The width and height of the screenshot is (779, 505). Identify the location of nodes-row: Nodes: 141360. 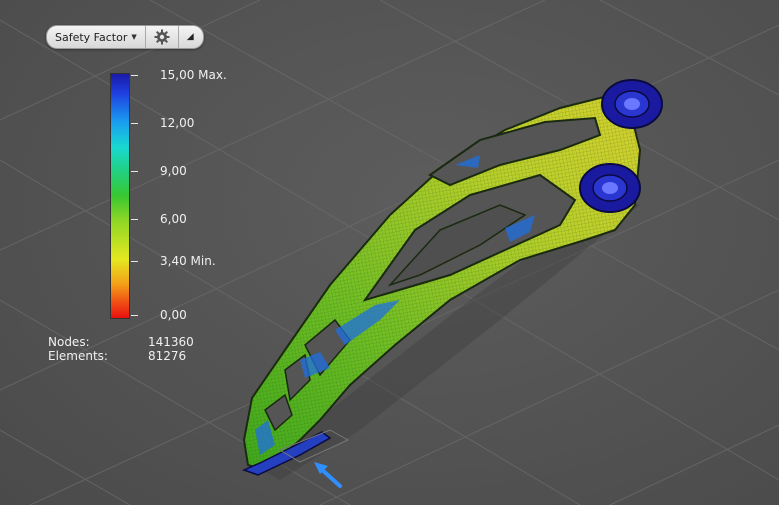
(128, 342).